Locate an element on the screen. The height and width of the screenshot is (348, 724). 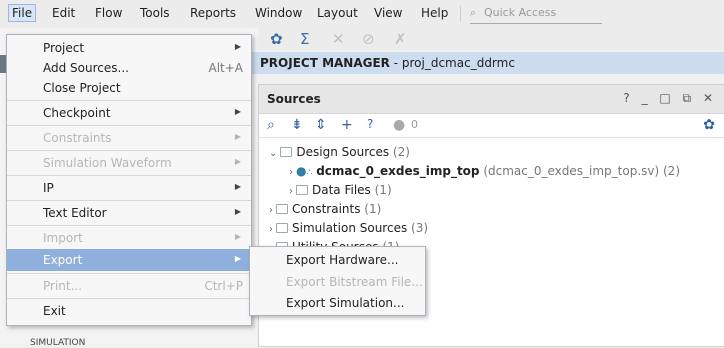
tree-item-simulation-sources: › Simulation Sources (3) is located at coordinates (348, 228).